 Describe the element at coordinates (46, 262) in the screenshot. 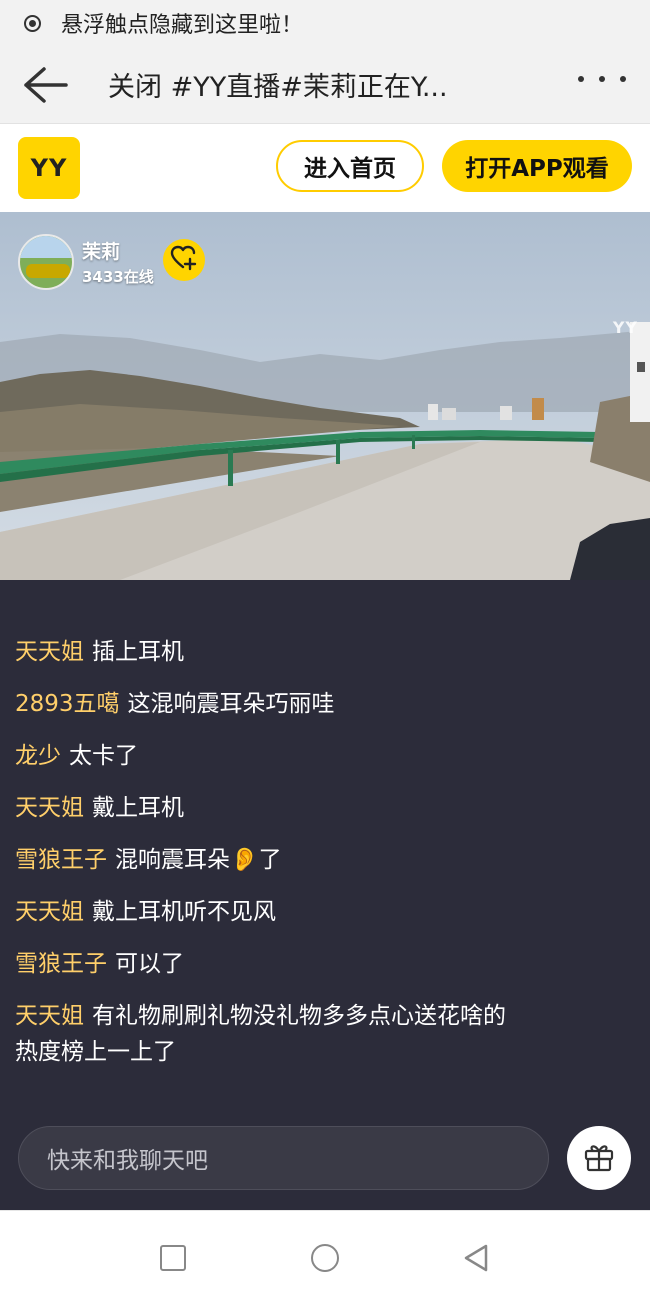

I see `avatar` at that location.